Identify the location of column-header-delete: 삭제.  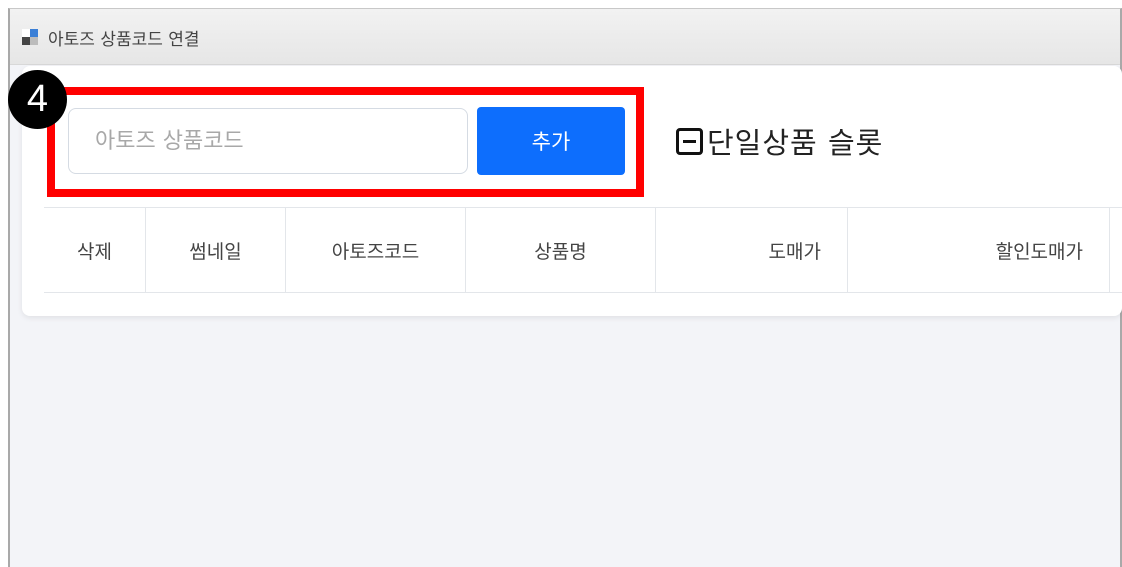
(95, 250).